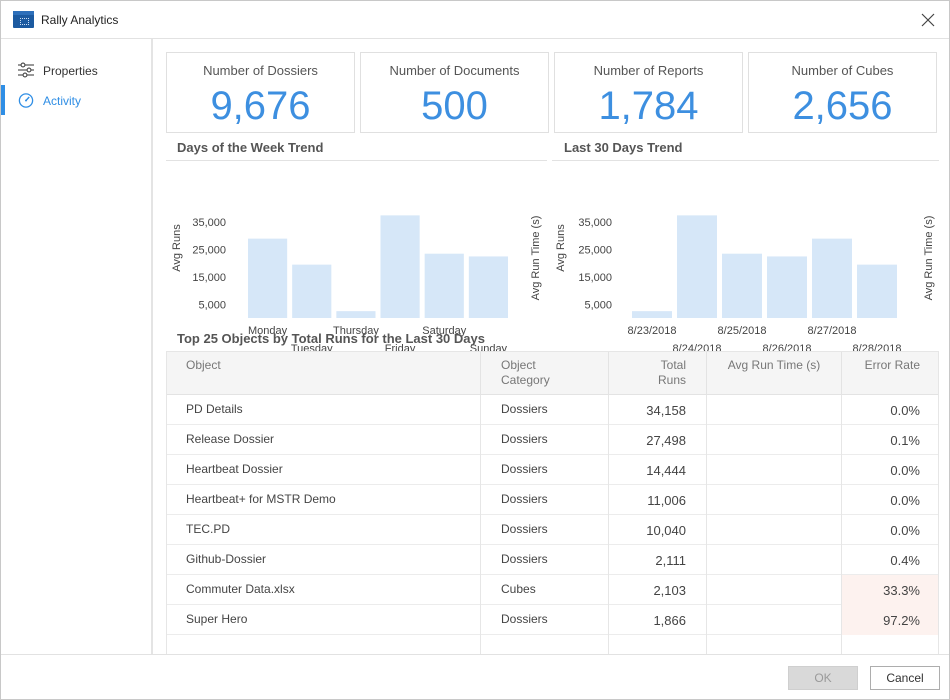 This screenshot has height=700, width=950. Describe the element at coordinates (545, 590) in the screenshot. I see `cell-category: Cubes` at that location.